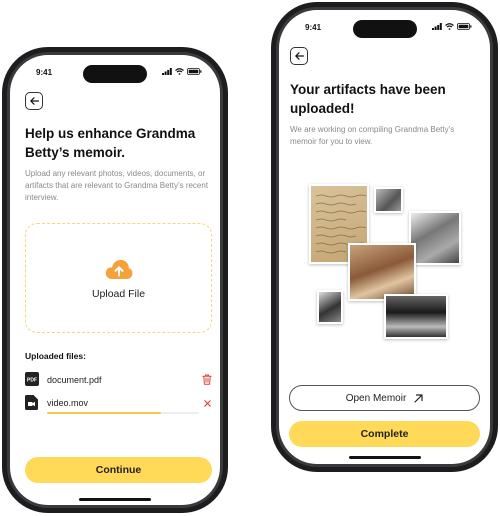 This screenshot has height=516, width=500. Describe the element at coordinates (330, 307) in the screenshot. I see `portrait-photo-image` at that location.